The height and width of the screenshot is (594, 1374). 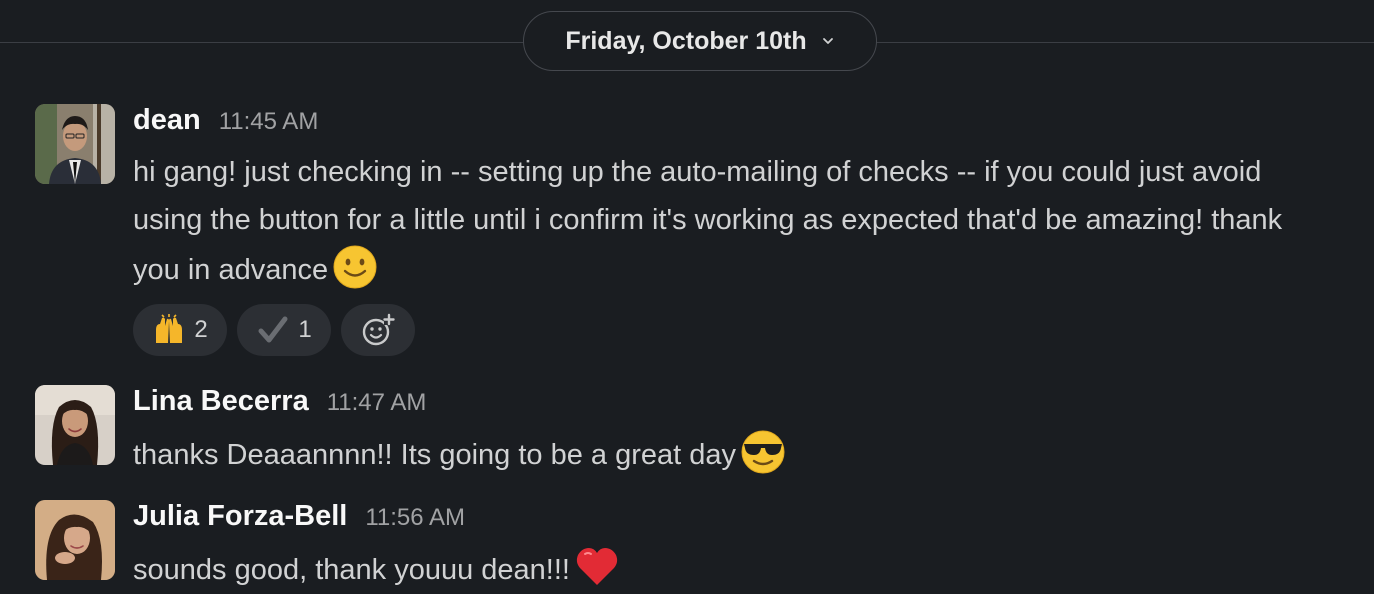 What do you see at coordinates (377, 403) in the screenshot?
I see `timestamp: 11:47 AM` at bounding box center [377, 403].